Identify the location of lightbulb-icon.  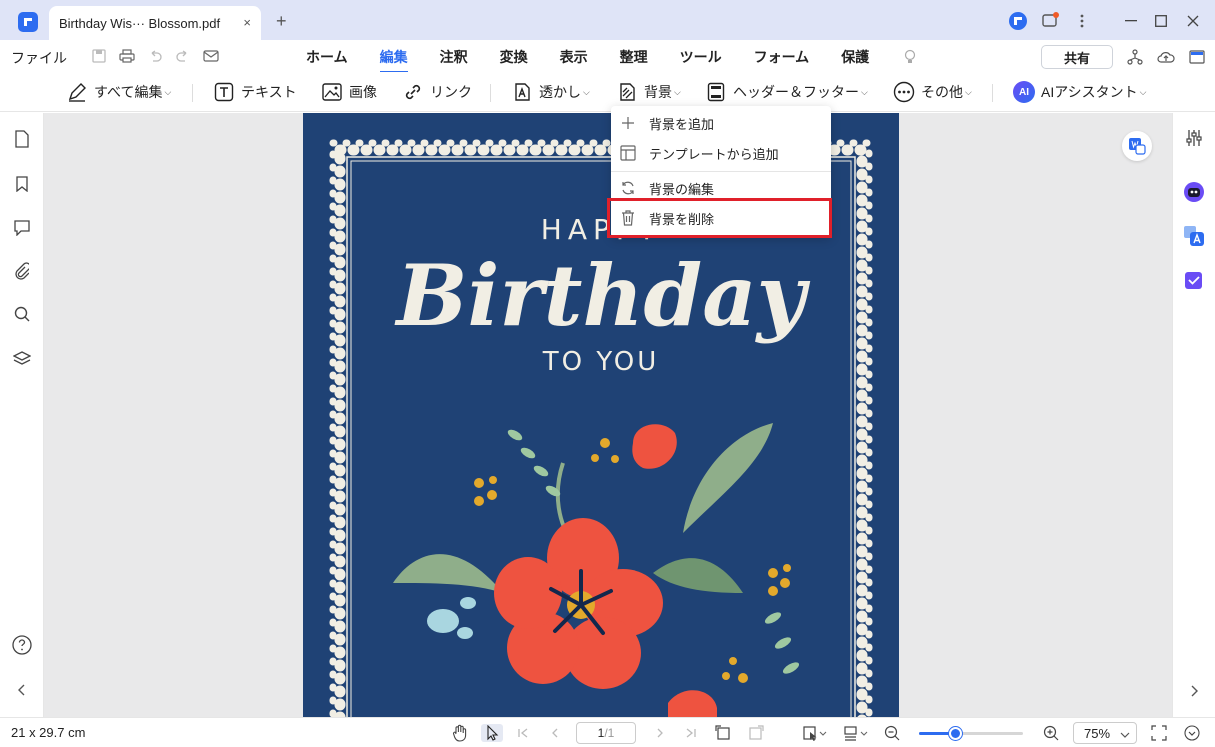
(910, 57).